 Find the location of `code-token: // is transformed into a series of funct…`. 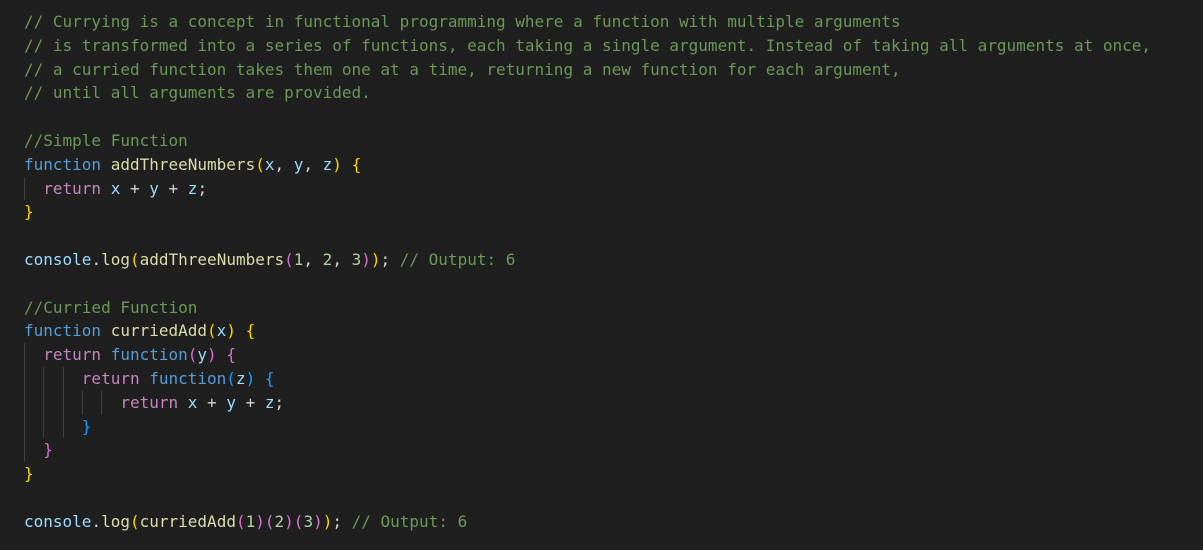

code-token: // is transformed into a series of funct… is located at coordinates (588, 45).